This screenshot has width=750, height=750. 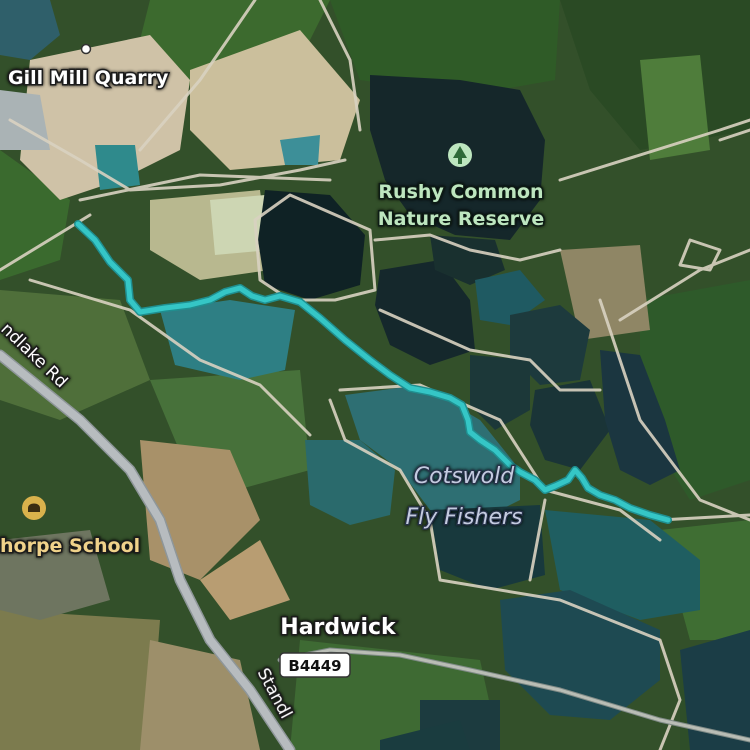 I want to click on reserve-label-line2: Nature Reserve, so click(x=461, y=219).